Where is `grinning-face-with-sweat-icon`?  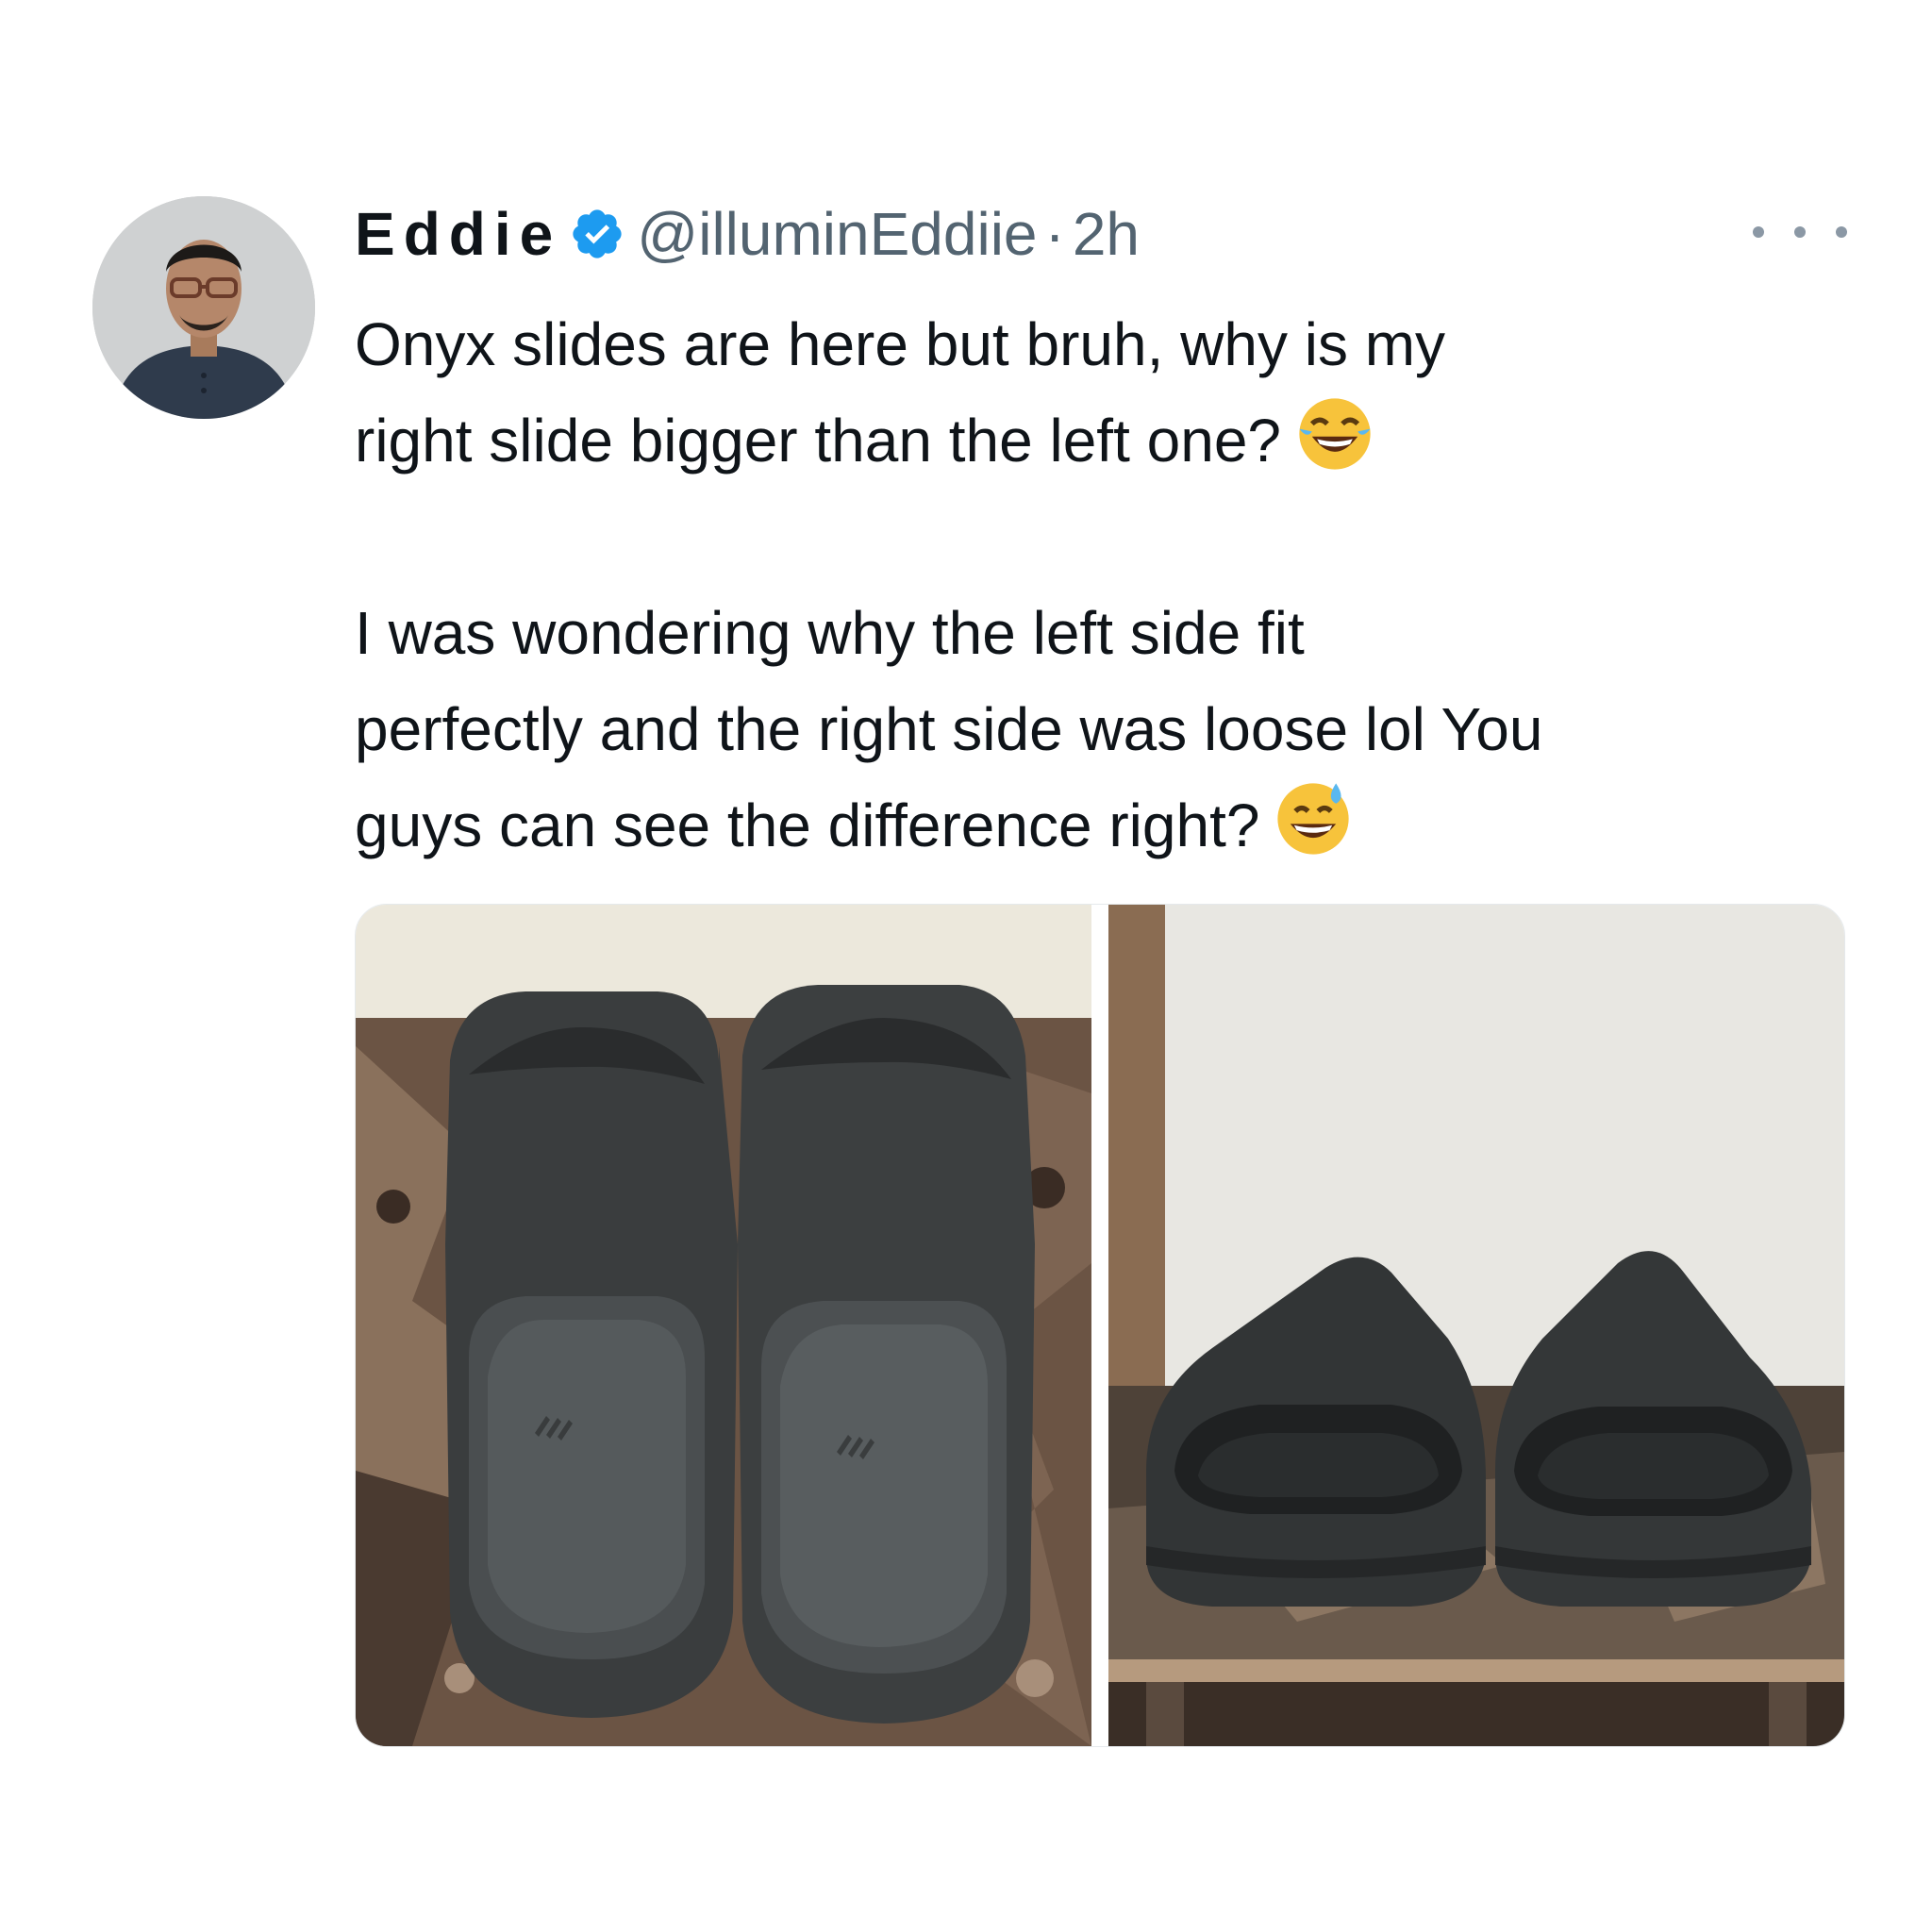
grinning-face-with-sweat-icon is located at coordinates (1314, 819).